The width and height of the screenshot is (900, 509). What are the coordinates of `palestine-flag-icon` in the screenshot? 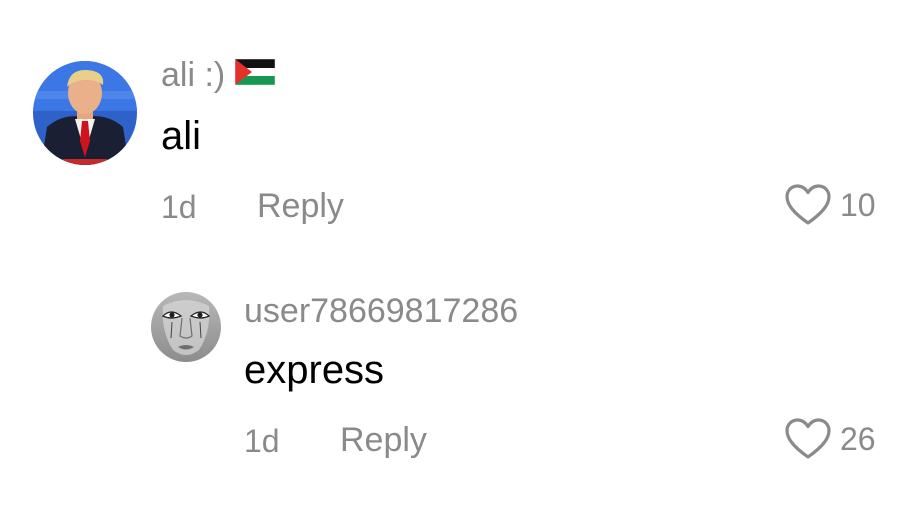 It's located at (255, 74).